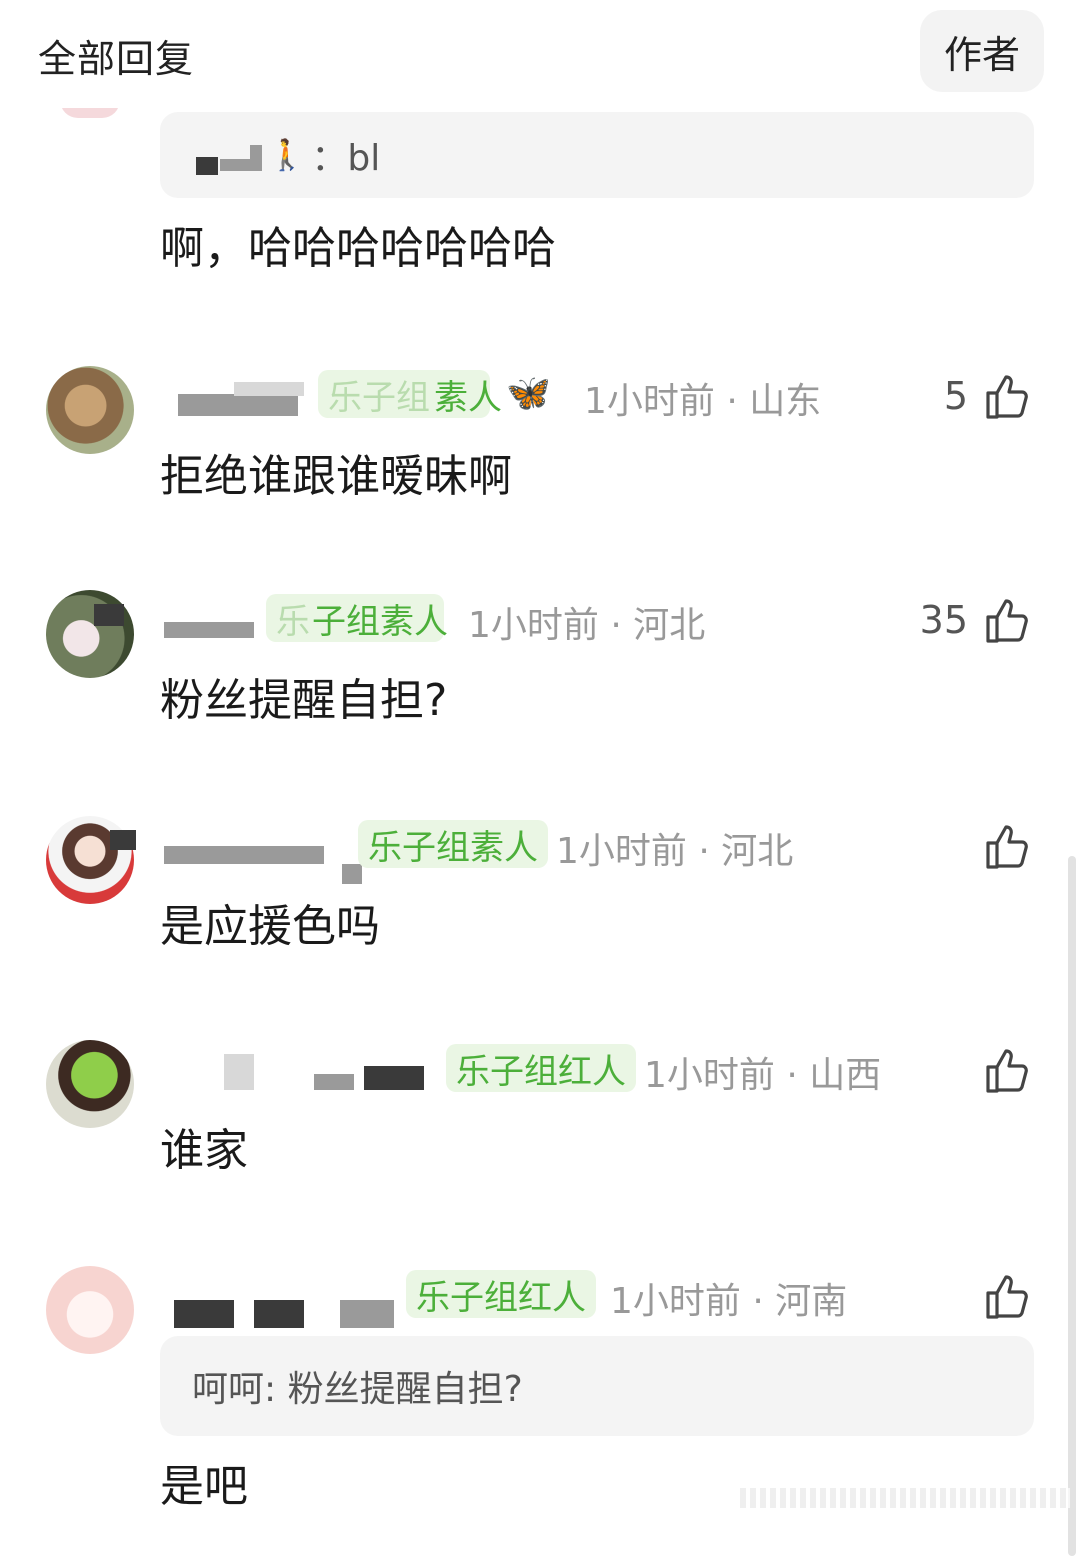 The height and width of the screenshot is (1556, 1080). I want to click on comment-item: 乐子组素人 1小时前 · 河北 是应援色吗, so click(540, 884).